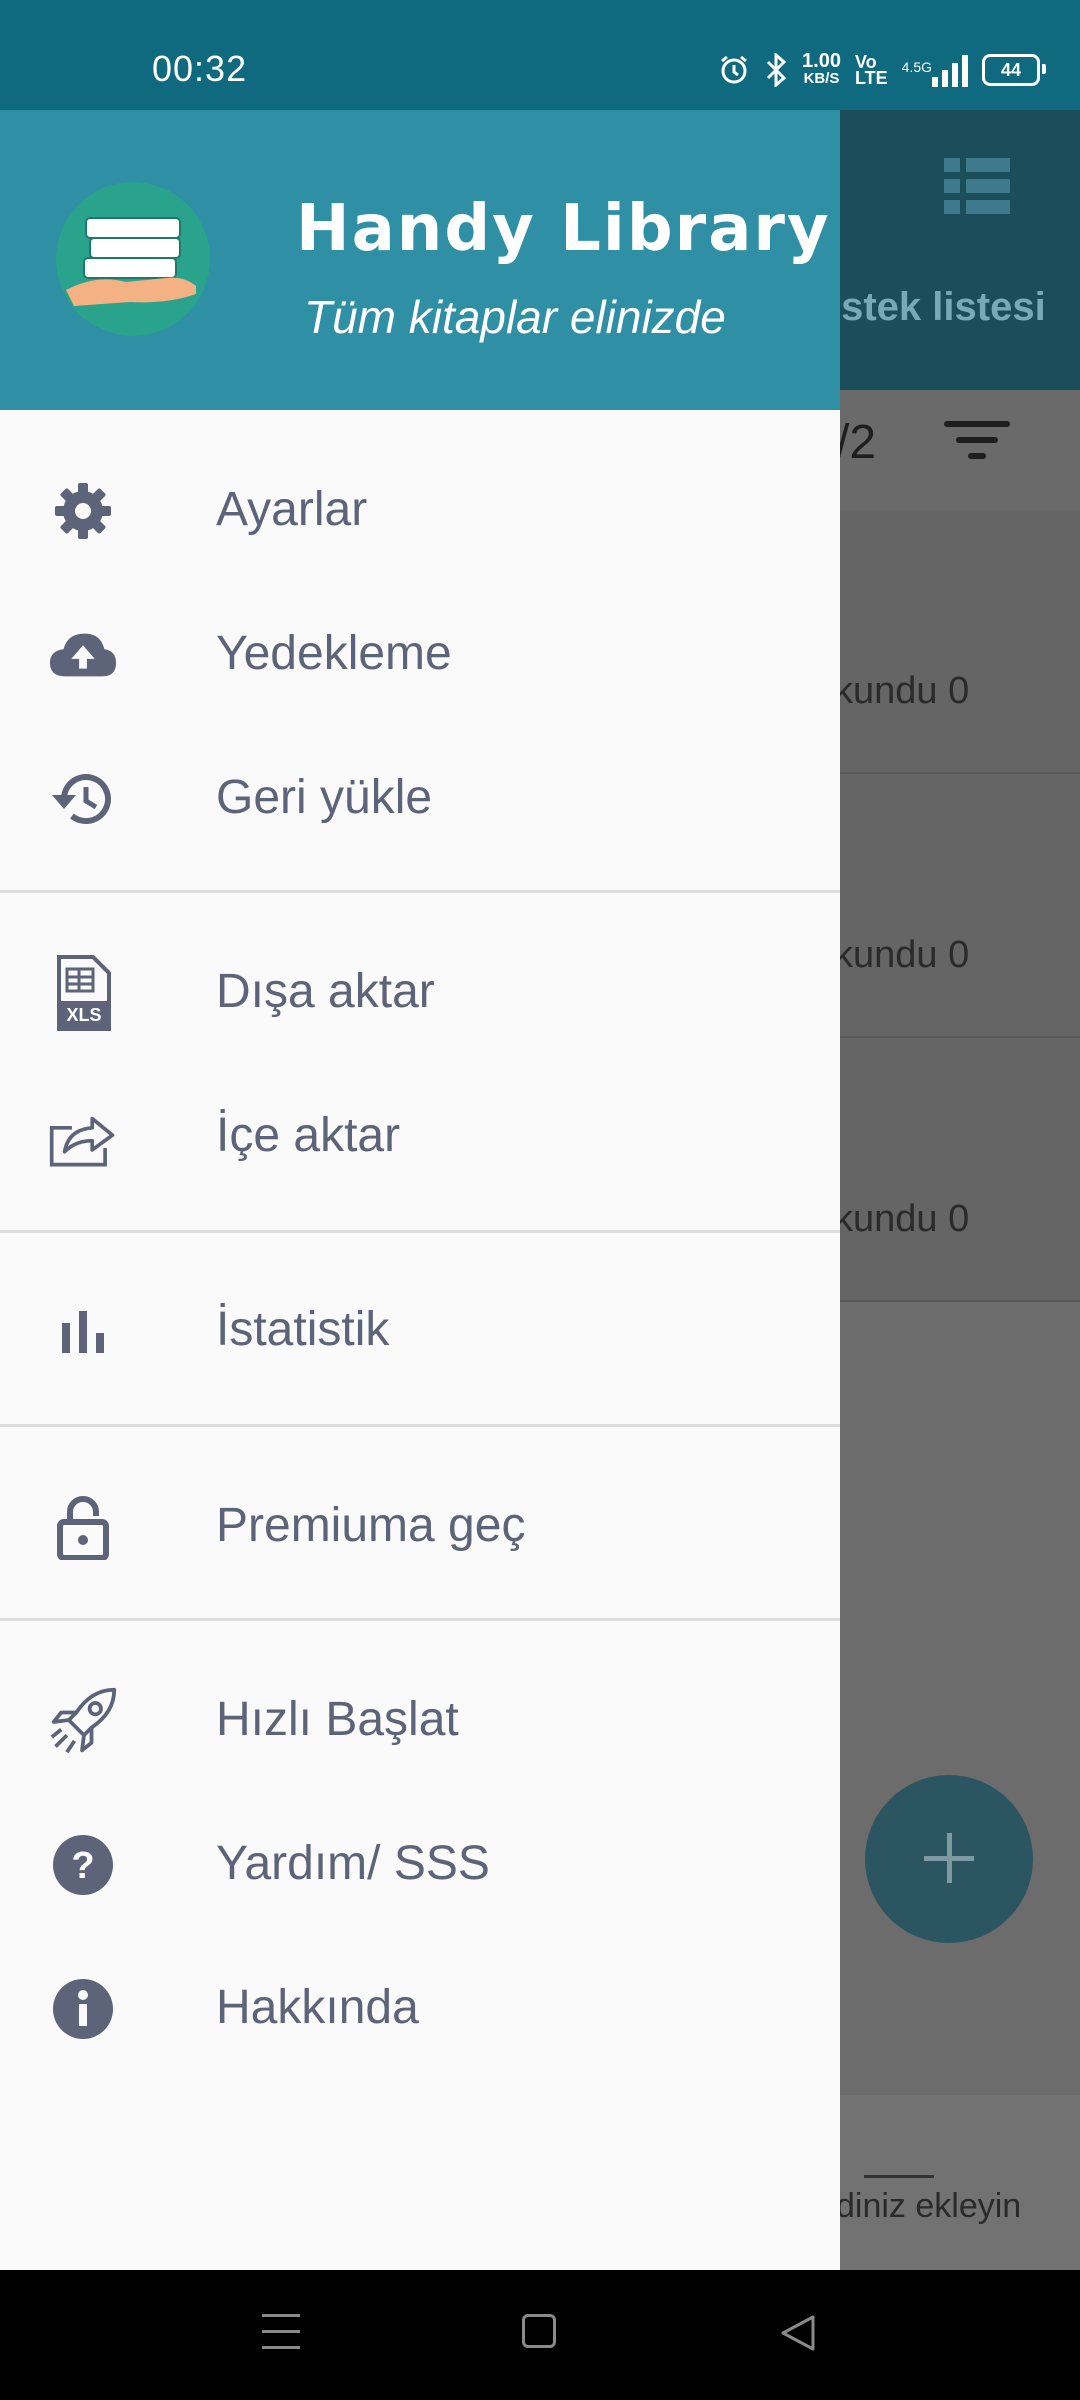 This screenshot has width=1080, height=2400. What do you see at coordinates (281, 2332) in the screenshot?
I see `recent-apps-button` at bounding box center [281, 2332].